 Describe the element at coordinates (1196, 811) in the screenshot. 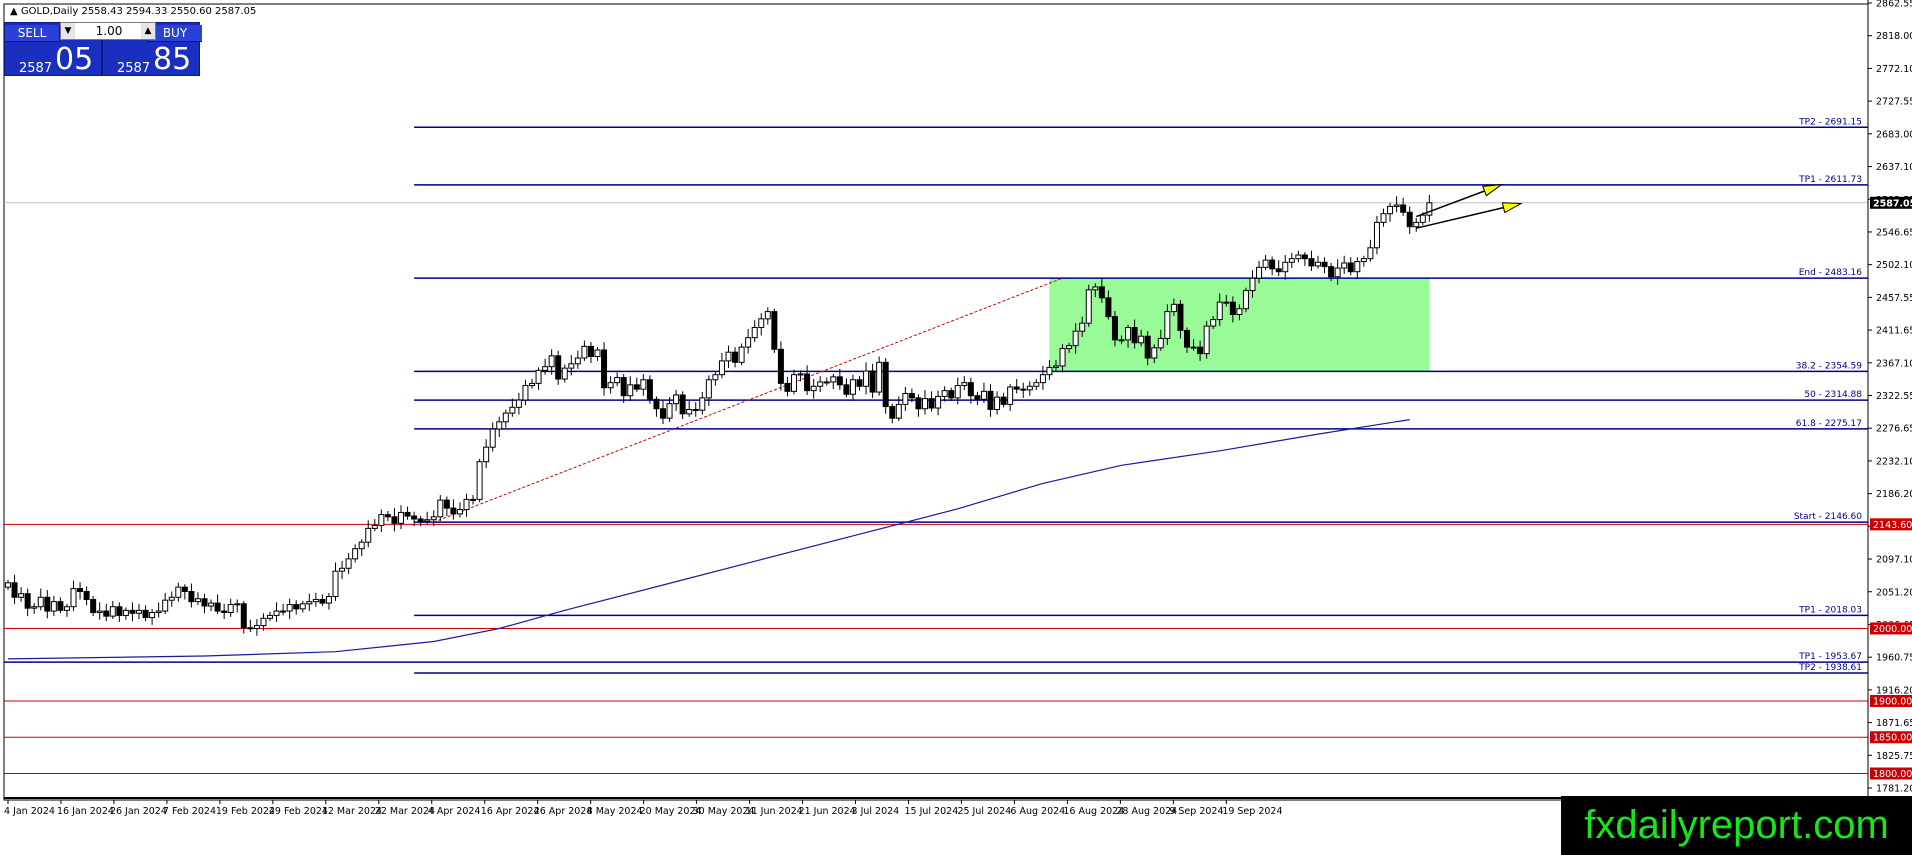

I see `date-tick-label: 9 Sep 2024` at that location.